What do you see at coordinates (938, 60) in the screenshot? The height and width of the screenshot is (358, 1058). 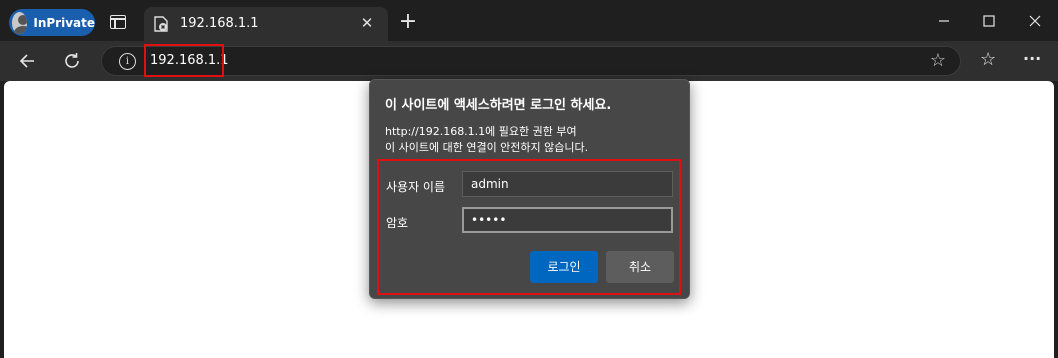 I see `favorite-star-icon: ☆` at bounding box center [938, 60].